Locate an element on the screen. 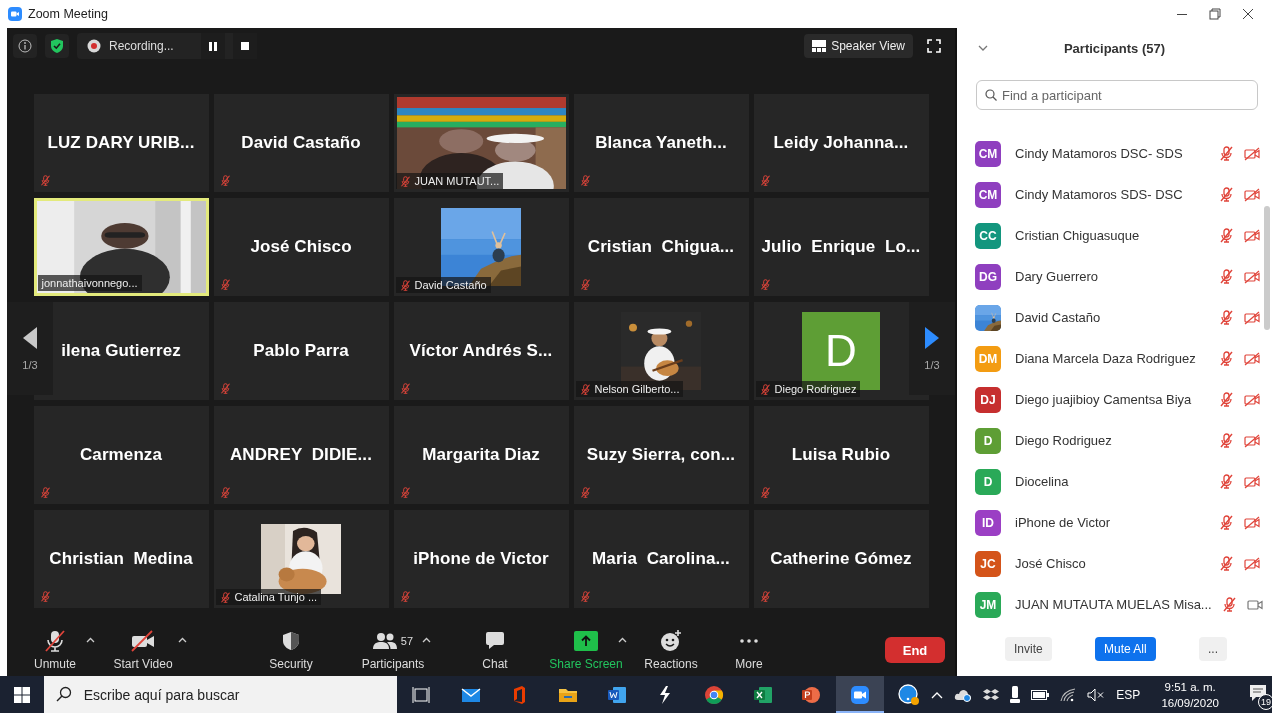  participant-row: David Castaño is located at coordinates (1114, 317).